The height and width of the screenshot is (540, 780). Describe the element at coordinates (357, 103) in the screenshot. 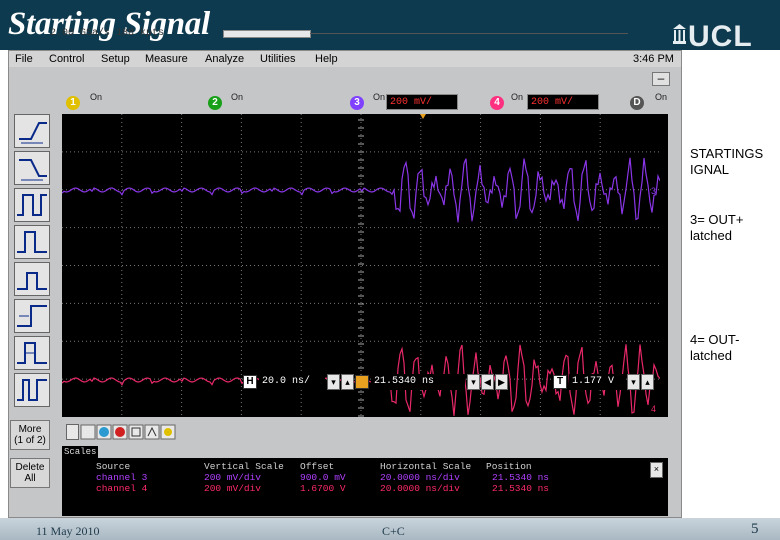

I see `channel-3-badge: 3` at that location.